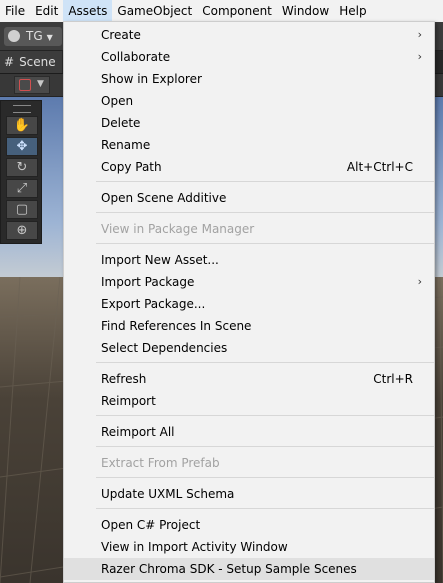 The width and height of the screenshot is (443, 583). What do you see at coordinates (126, 145) in the screenshot?
I see `menu-item-label: Rename` at bounding box center [126, 145].